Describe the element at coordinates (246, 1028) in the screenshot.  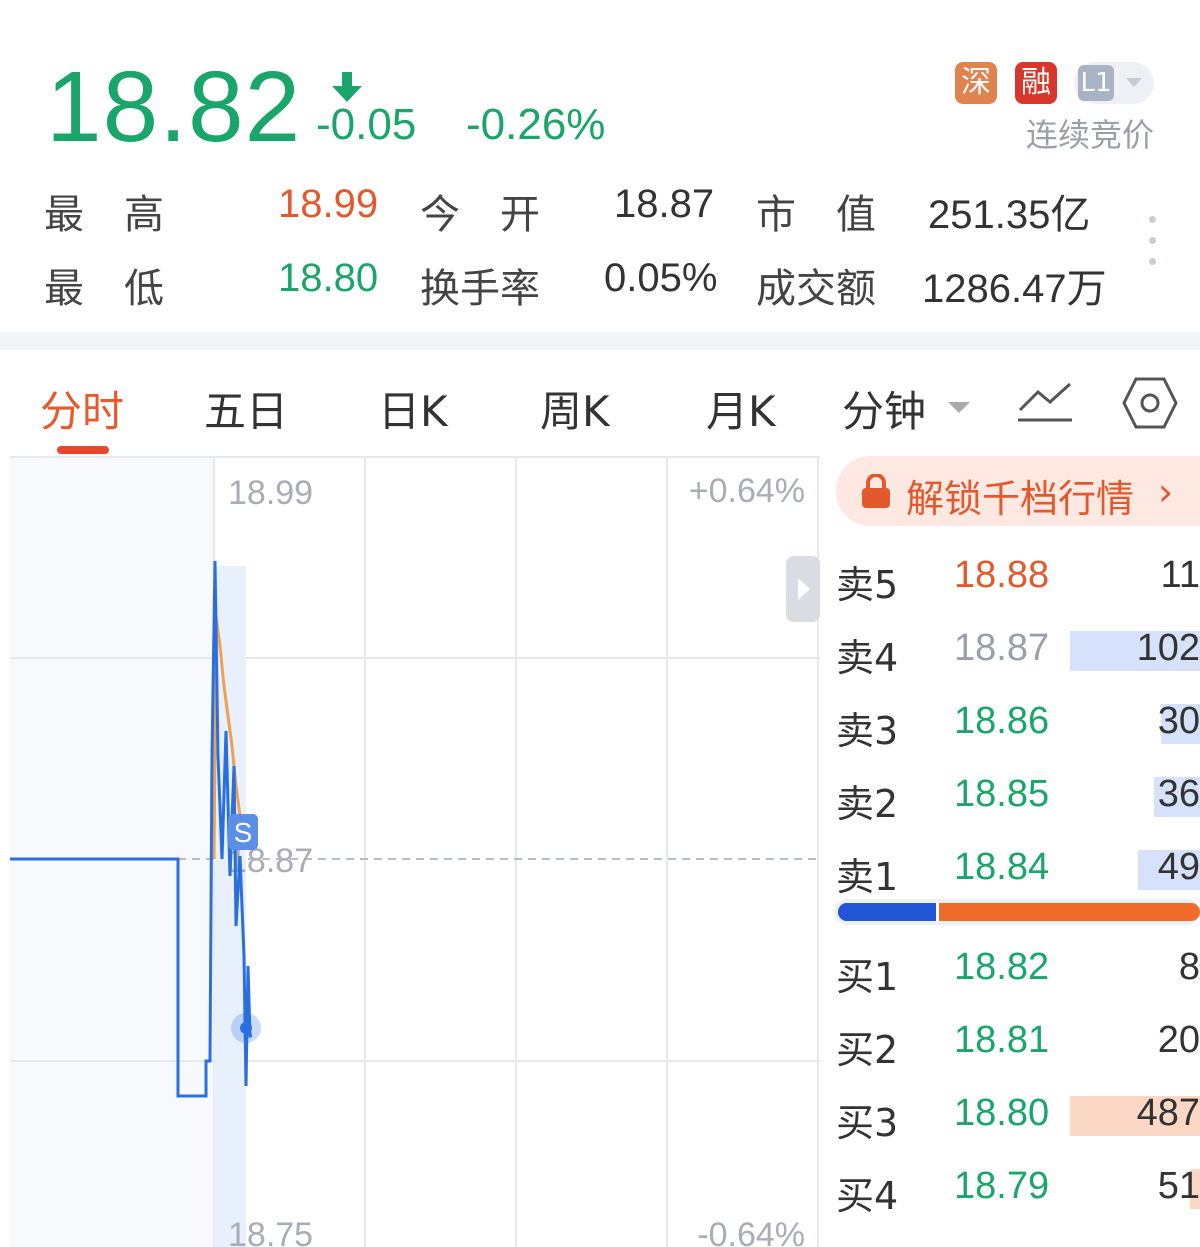
I see `current-point` at that location.